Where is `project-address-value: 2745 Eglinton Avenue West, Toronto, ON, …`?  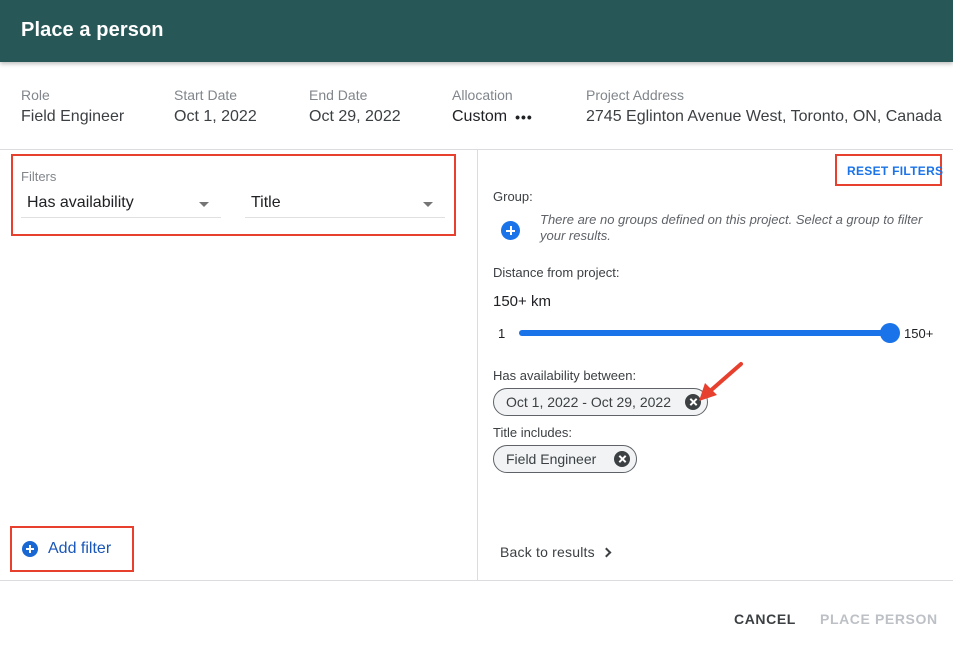
project-address-value: 2745 Eglinton Avenue West, Toronto, ON, … is located at coordinates (764, 116).